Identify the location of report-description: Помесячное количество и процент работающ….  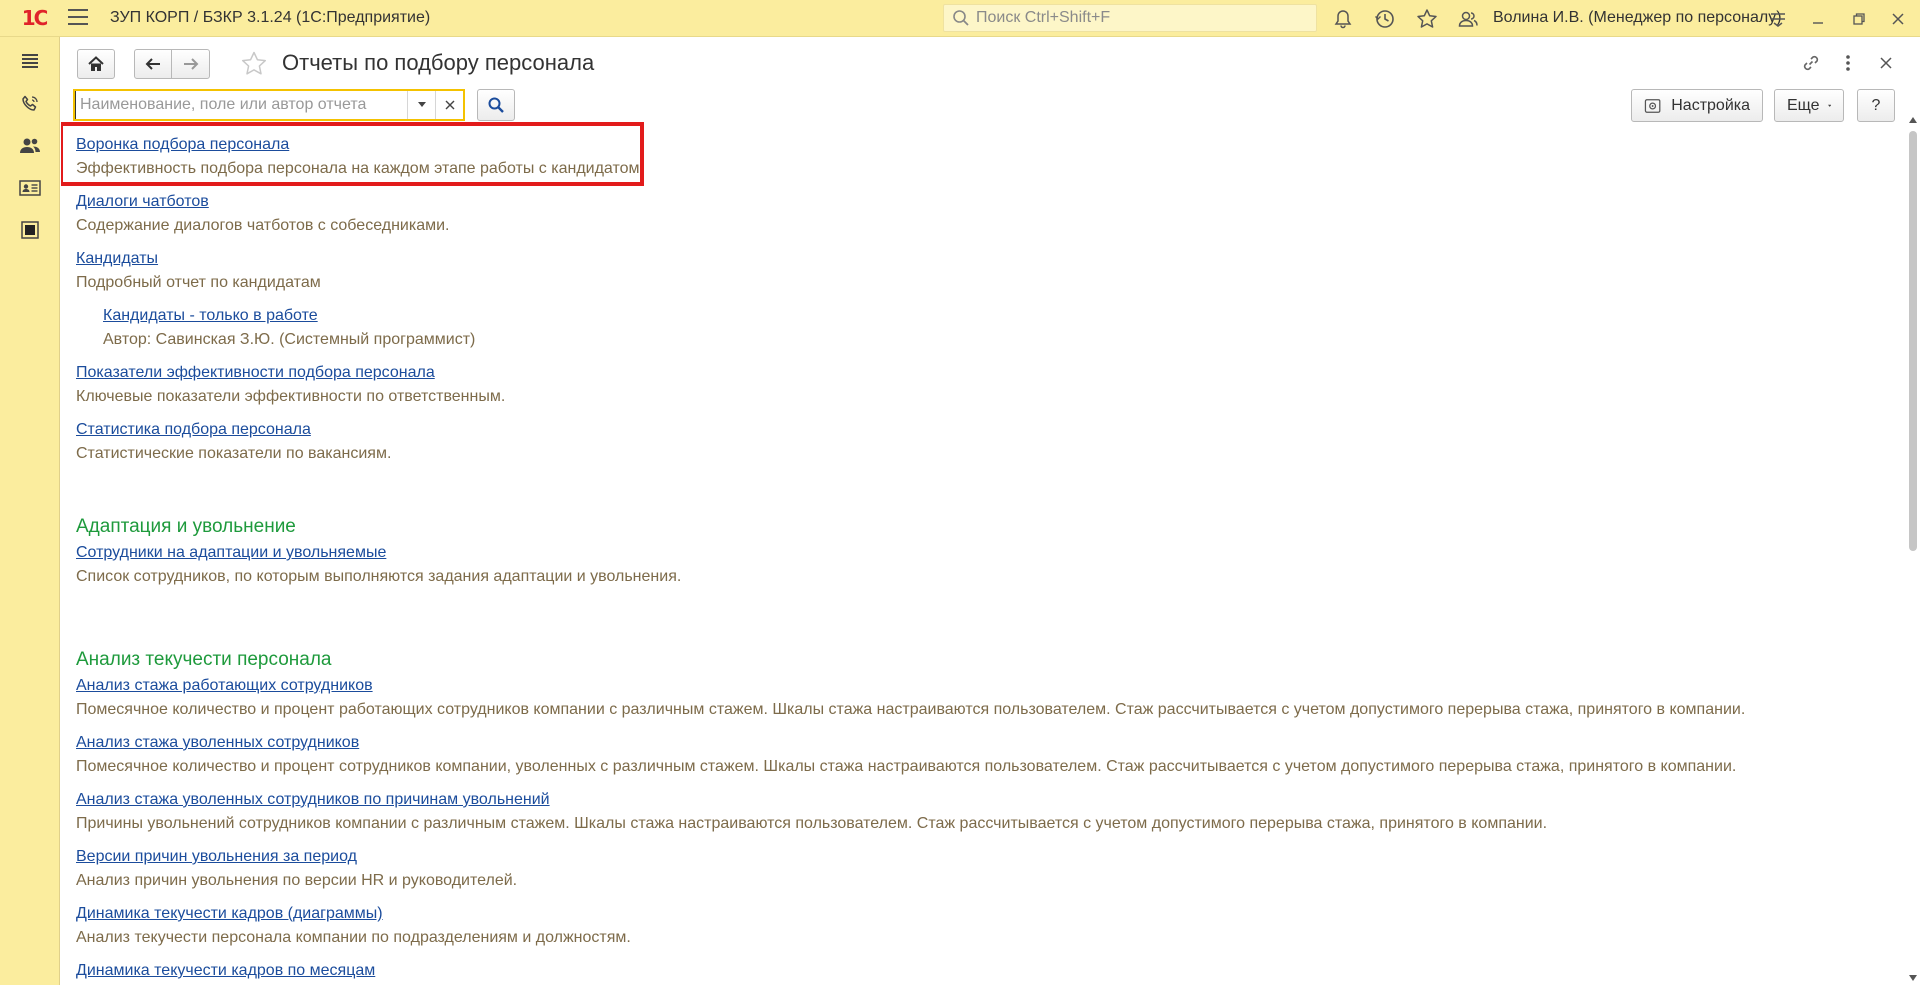
(911, 709).